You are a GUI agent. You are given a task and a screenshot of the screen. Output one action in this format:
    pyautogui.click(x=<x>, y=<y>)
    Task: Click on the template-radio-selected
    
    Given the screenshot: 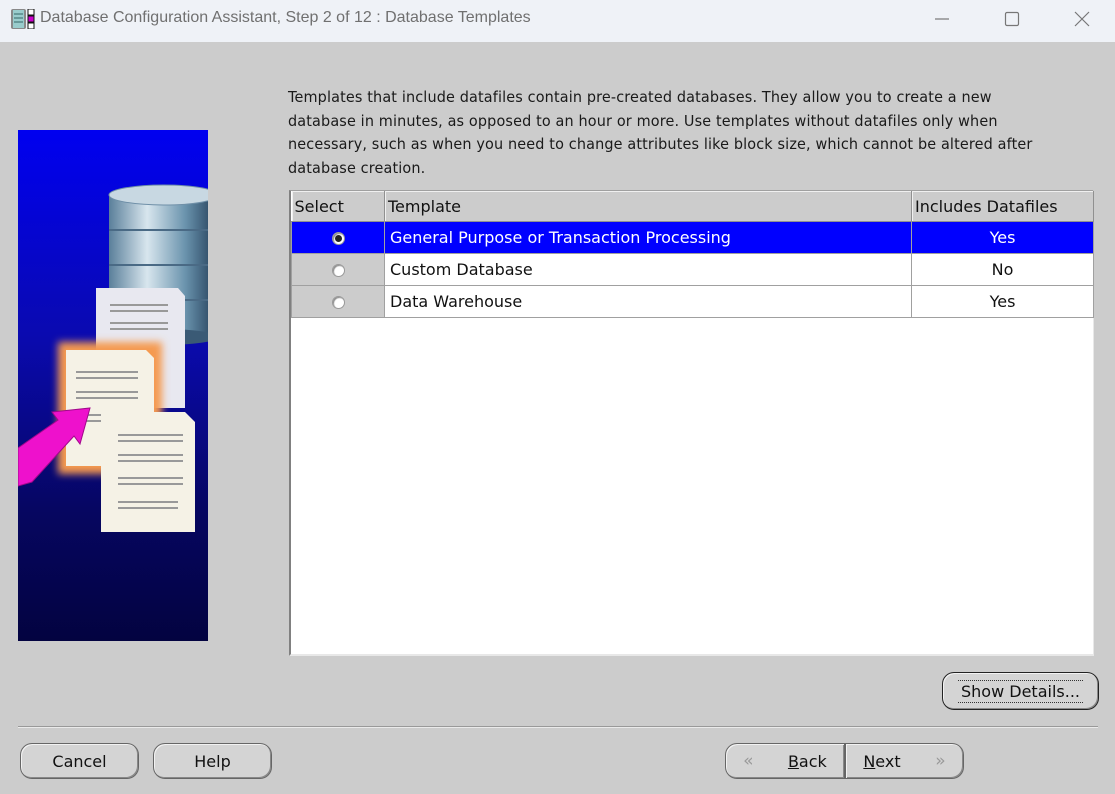 What is the action you would take?
    pyautogui.click(x=338, y=238)
    